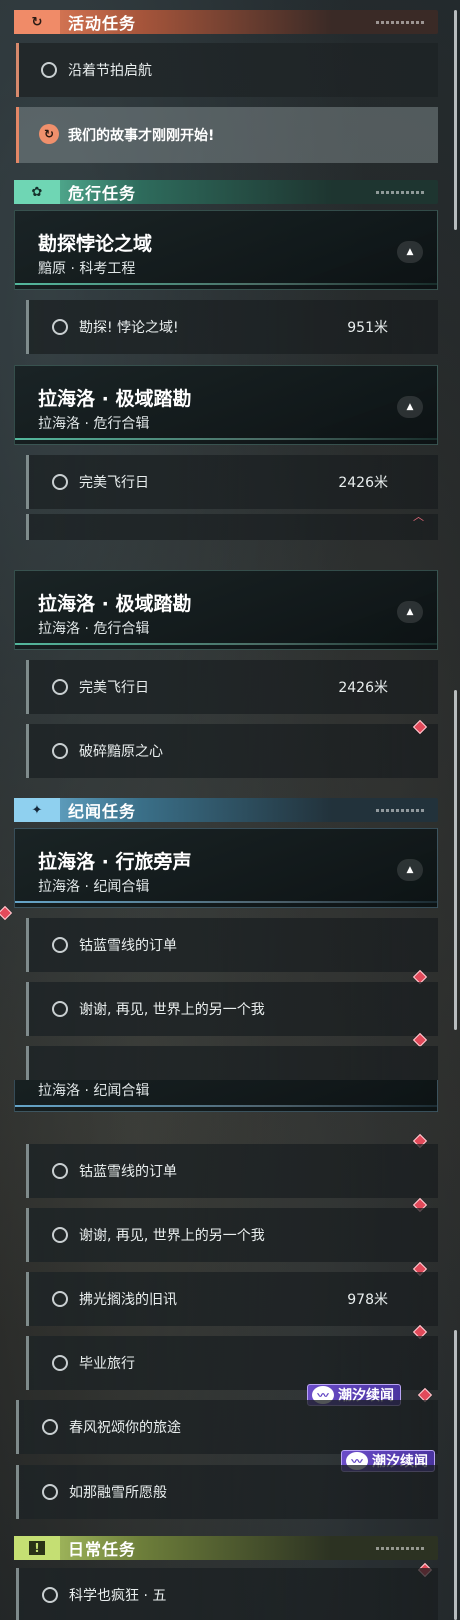 This screenshot has height=1620, width=460. I want to click on quest-row: 如那融雪所愿般, so click(227, 1492).